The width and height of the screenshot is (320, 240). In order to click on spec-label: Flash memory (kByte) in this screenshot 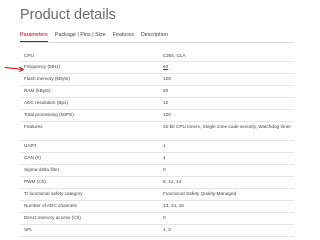, I will do `click(47, 78)`.